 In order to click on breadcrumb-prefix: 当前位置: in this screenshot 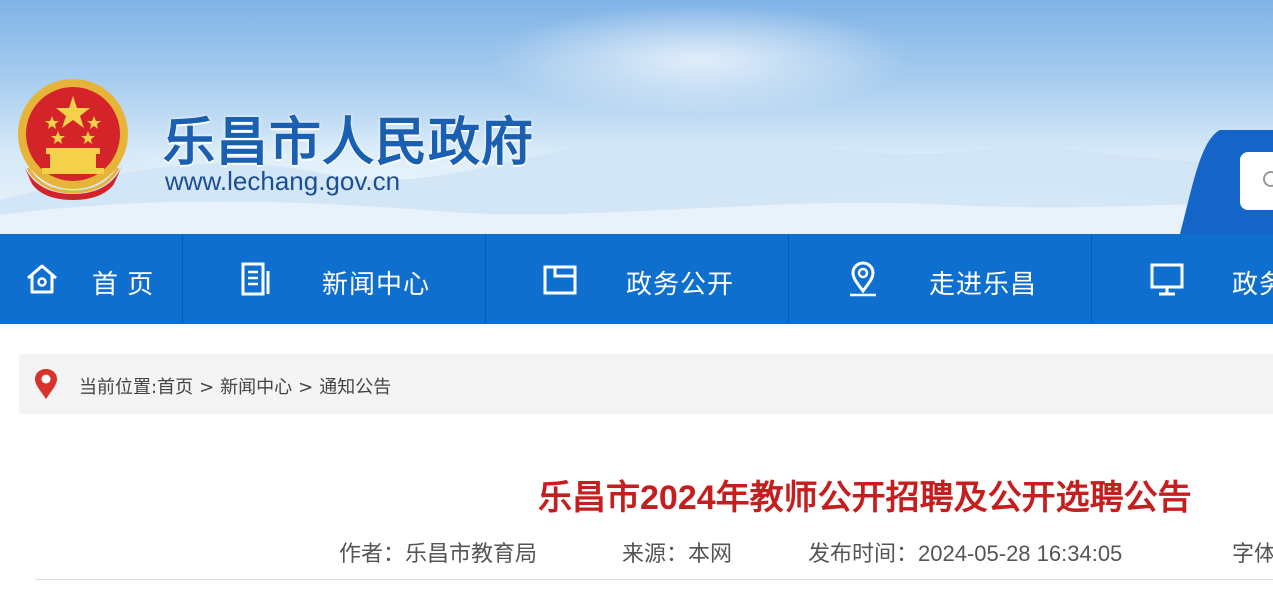, I will do `click(118, 387)`.